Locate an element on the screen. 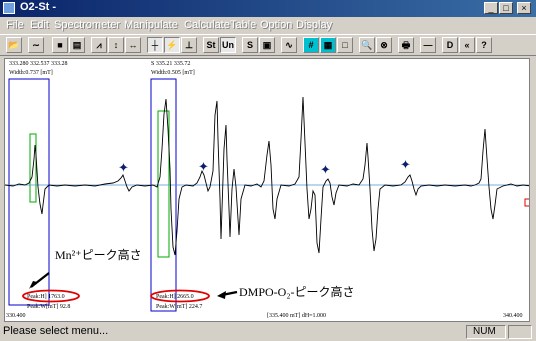 The height and width of the screenshot is (341, 536). dmpo-peak-width: Peak:W[mT] 224.7 is located at coordinates (179, 307).